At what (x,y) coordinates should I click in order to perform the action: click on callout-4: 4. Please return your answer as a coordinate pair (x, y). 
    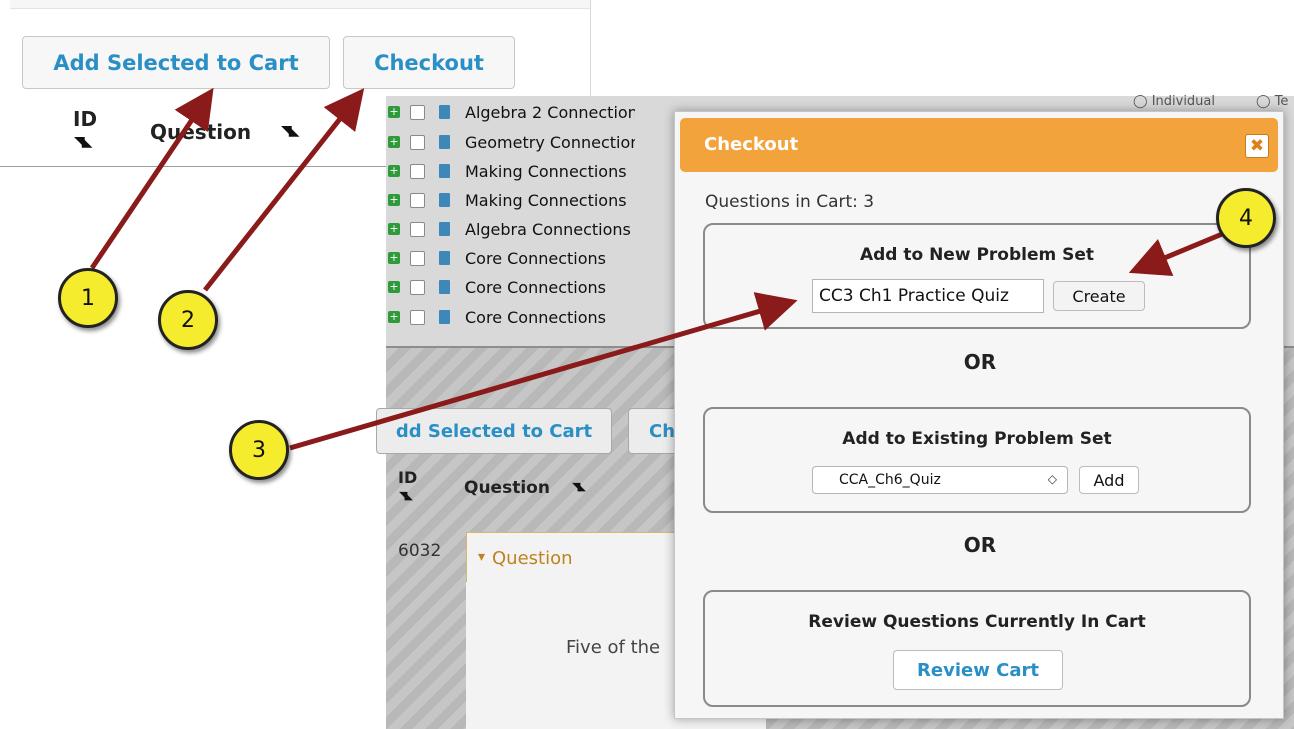
    Looking at the image, I should click on (1246, 218).